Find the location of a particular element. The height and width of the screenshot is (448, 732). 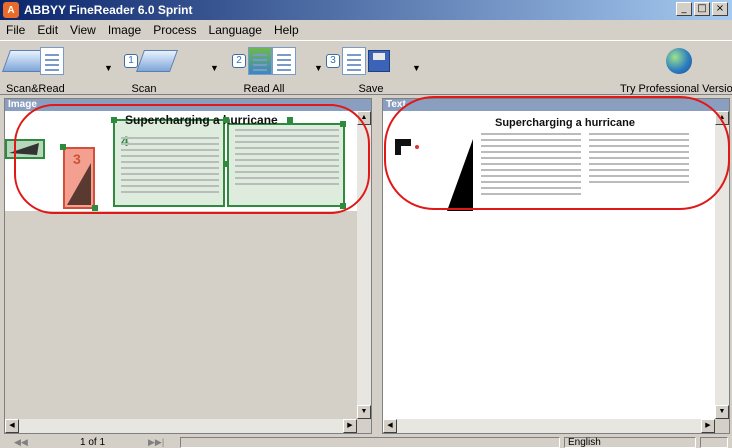

page-indicator: 1 of 1 is located at coordinates (93, 442).